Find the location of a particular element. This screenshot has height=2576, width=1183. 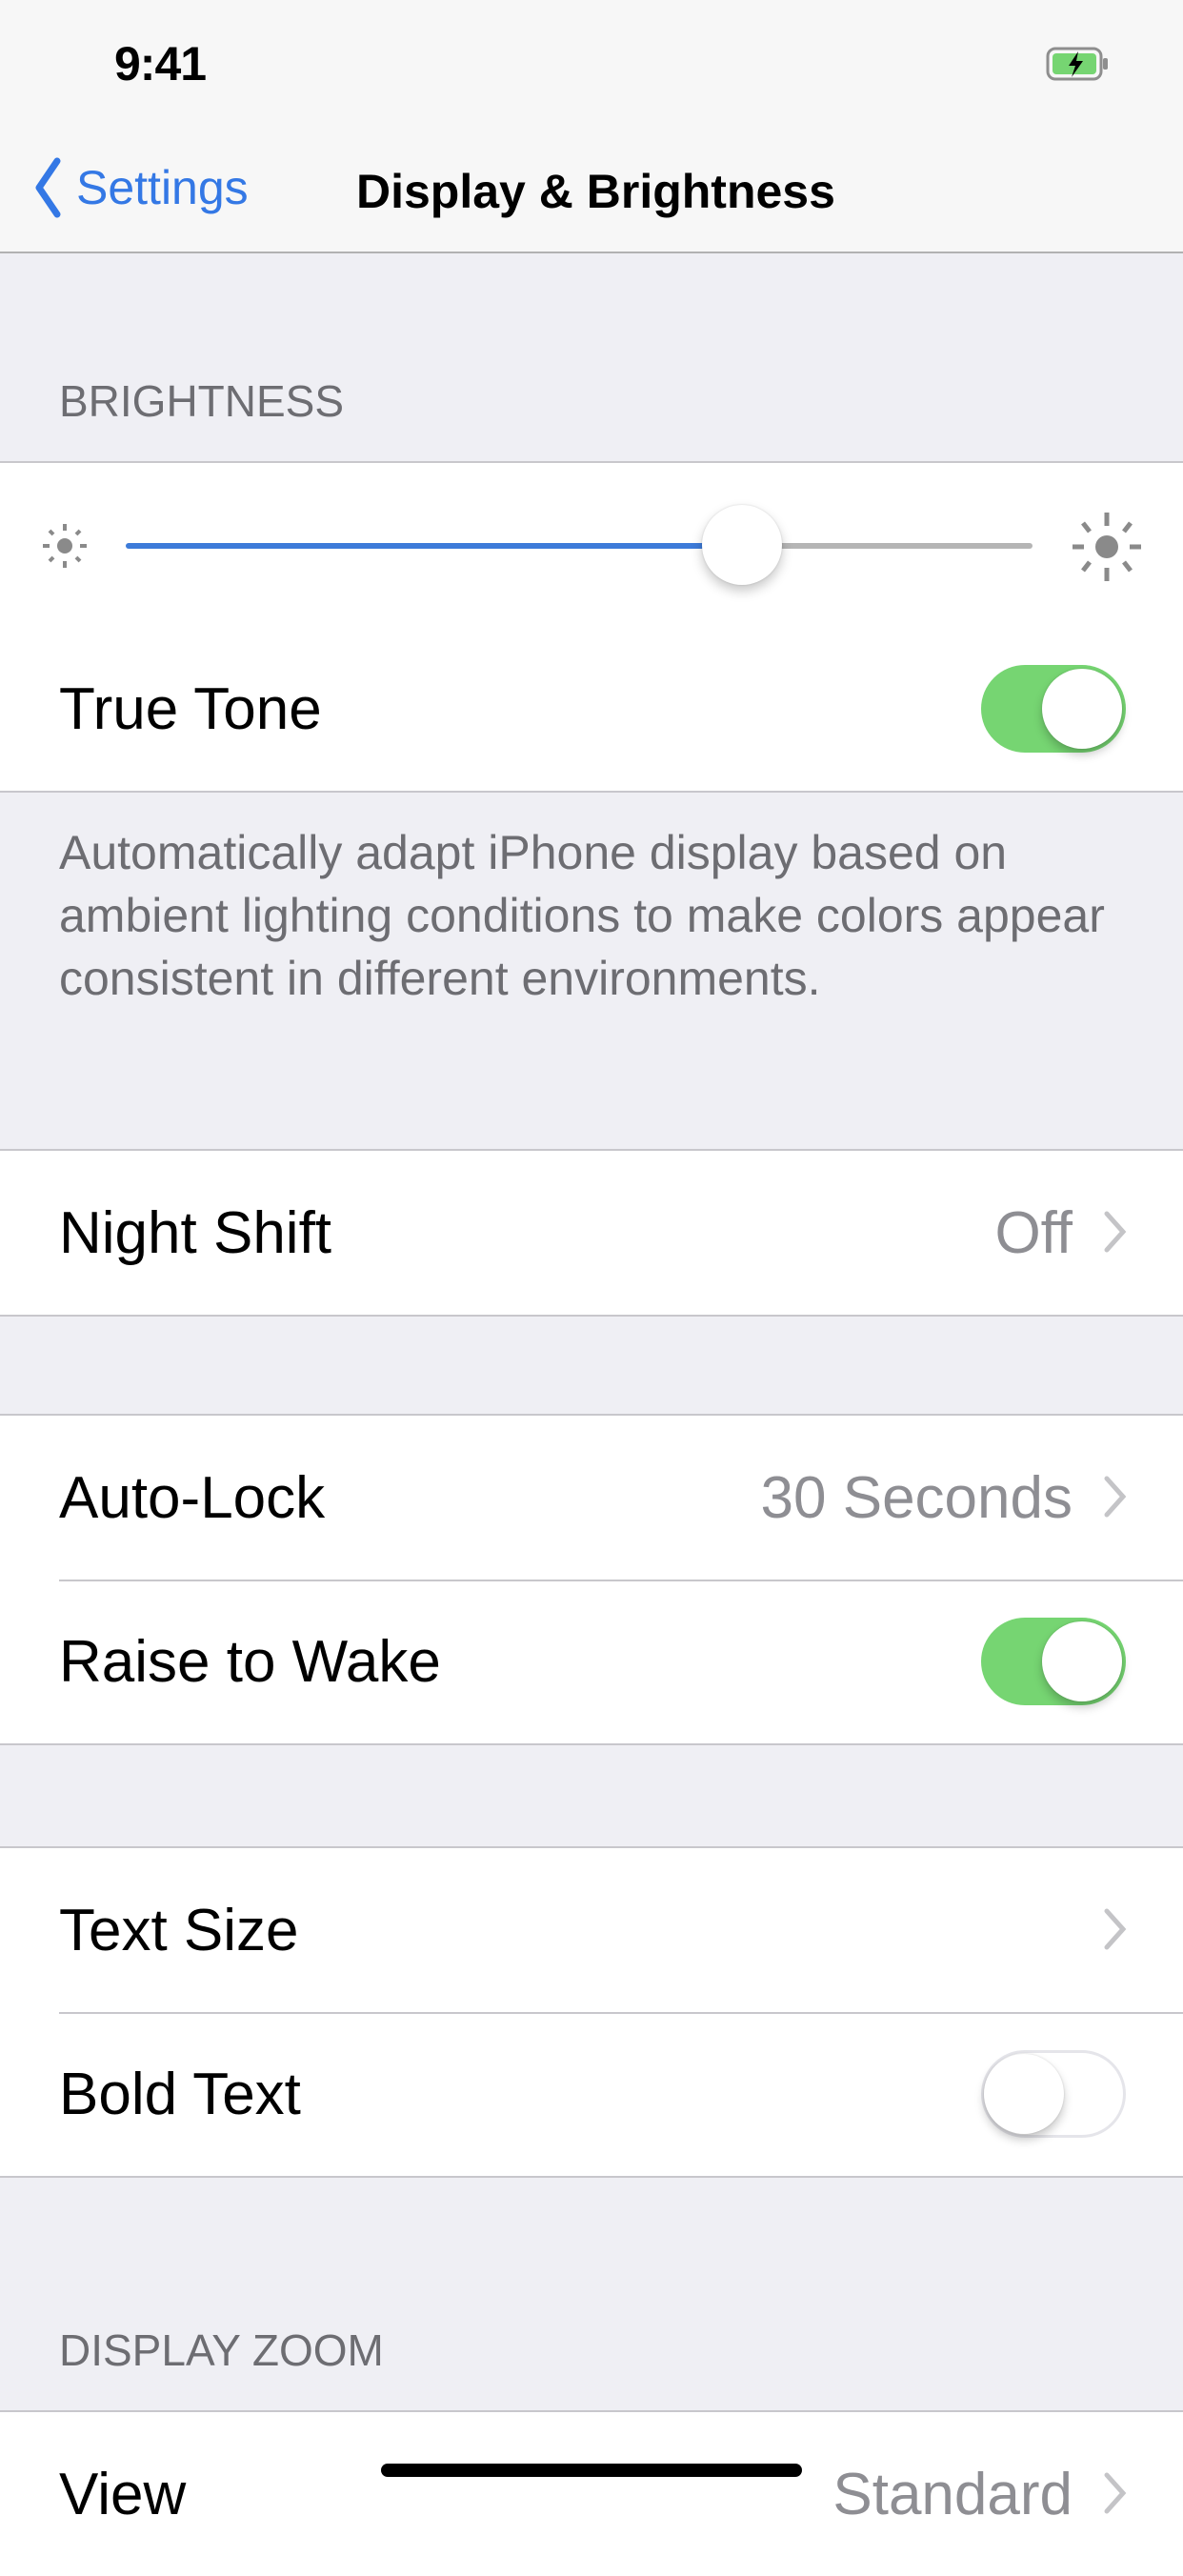

night-shift-value: Off is located at coordinates (1033, 1233).